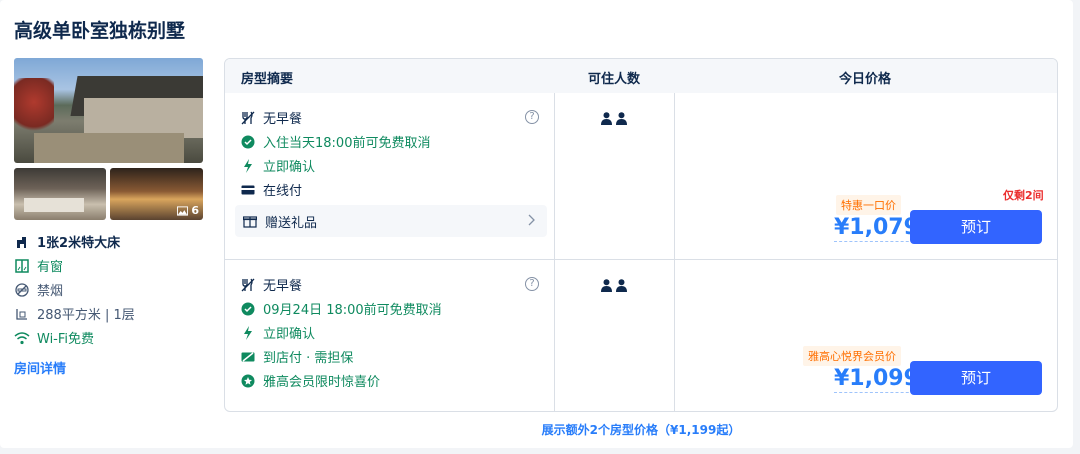 The image size is (1080, 454). I want to click on star-badge-icon, so click(248, 380).